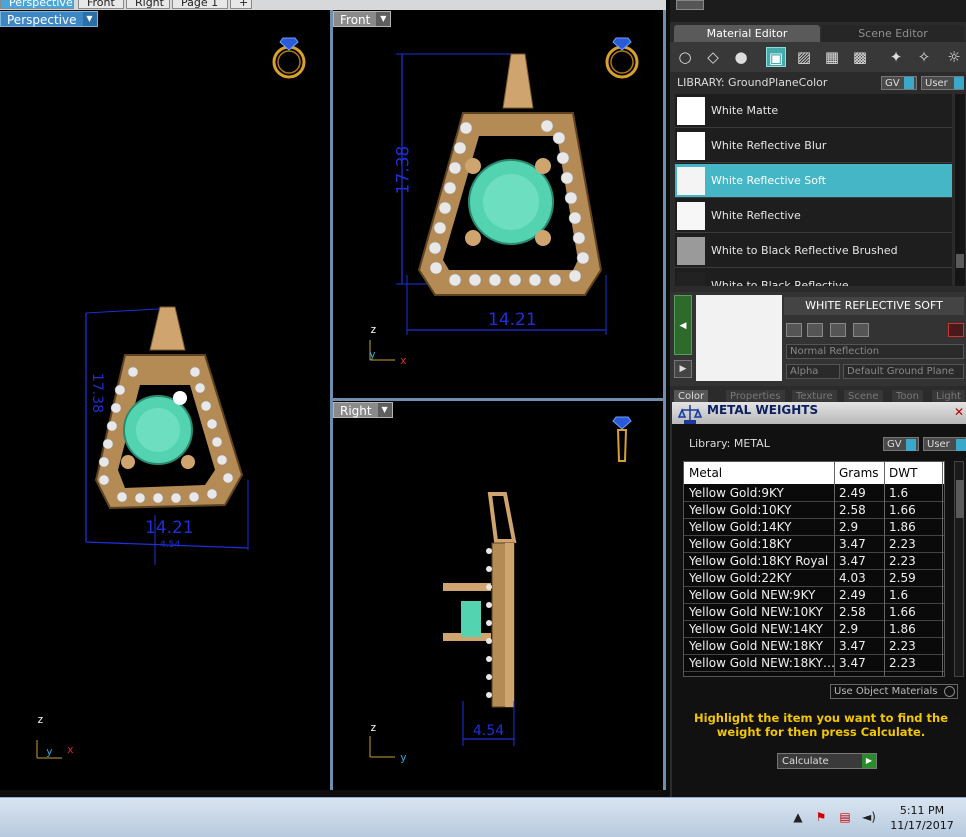 The image size is (966, 837). Describe the element at coordinates (736, 493) in the screenshot. I see `metal-name-cell: Yellow Gold:9KY` at that location.